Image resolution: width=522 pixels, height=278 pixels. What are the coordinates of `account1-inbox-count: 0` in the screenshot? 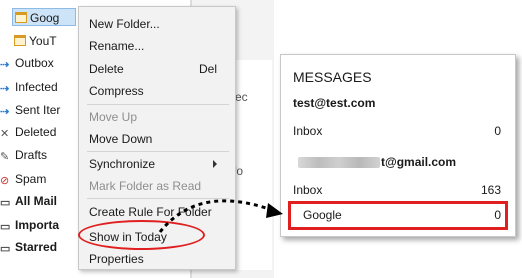 It's located at (497, 131).